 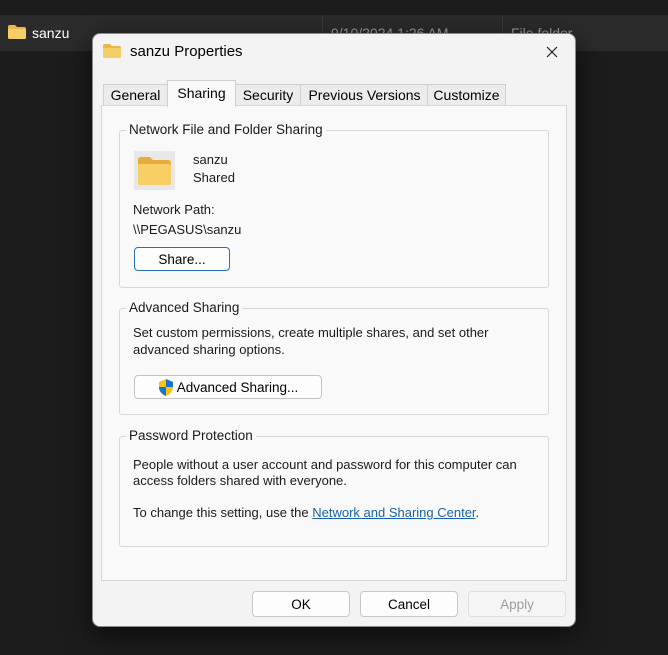 What do you see at coordinates (186, 51) in the screenshot?
I see `dialog-title: sanzu Properties` at bounding box center [186, 51].